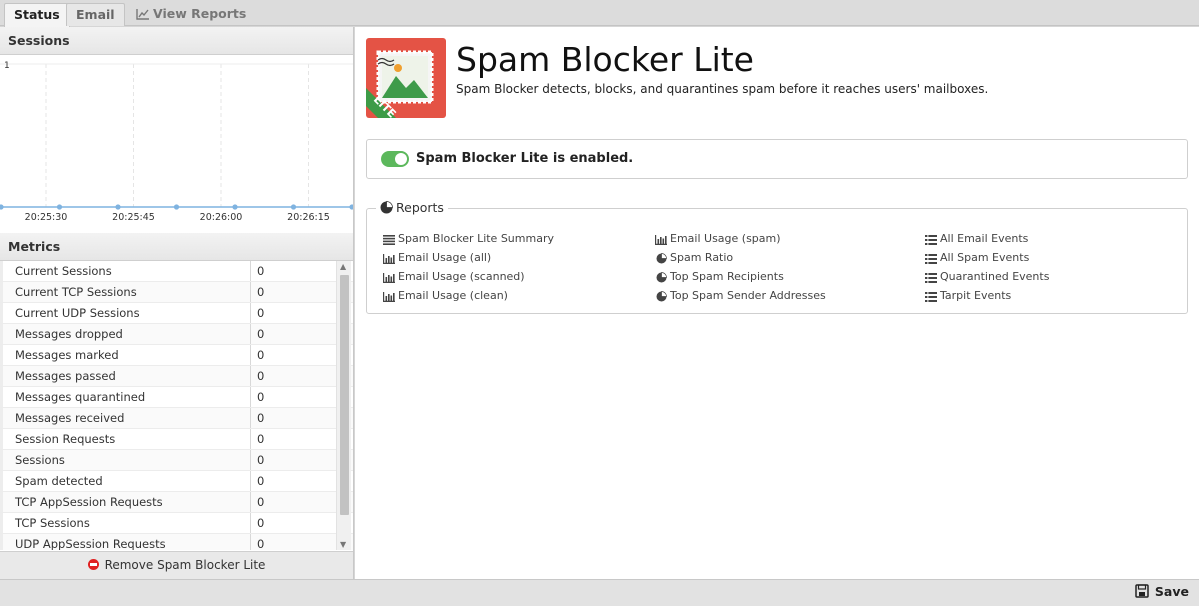 Image resolution: width=1199 pixels, height=606 pixels. I want to click on metric-label: Messages passed, so click(125, 376).